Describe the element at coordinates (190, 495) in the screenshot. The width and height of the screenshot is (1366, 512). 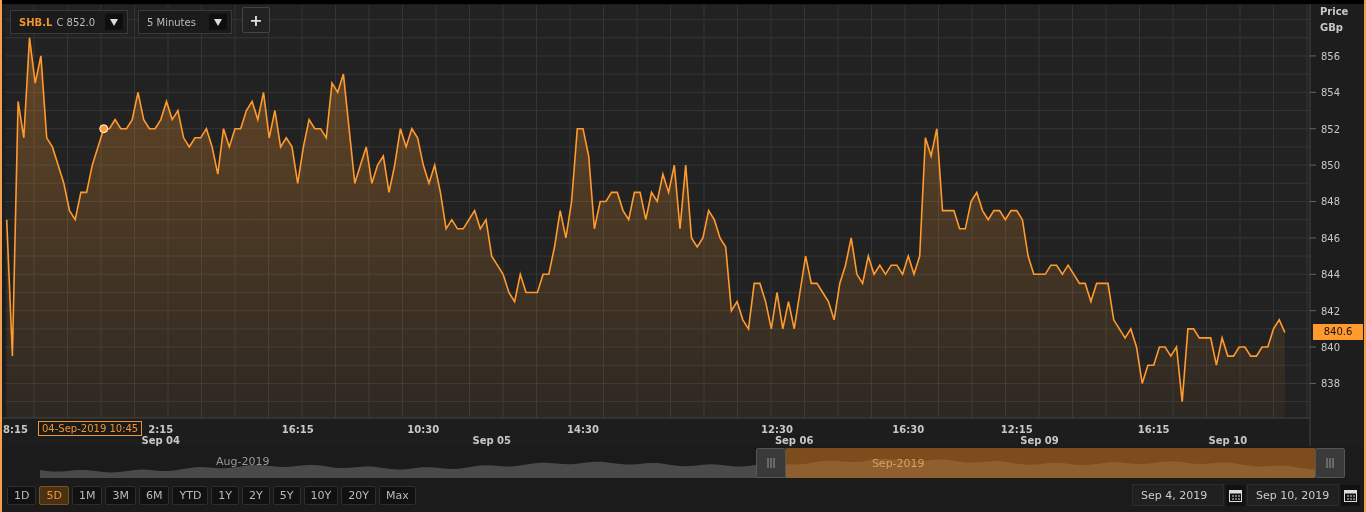
I see `range-button: YTD` at that location.